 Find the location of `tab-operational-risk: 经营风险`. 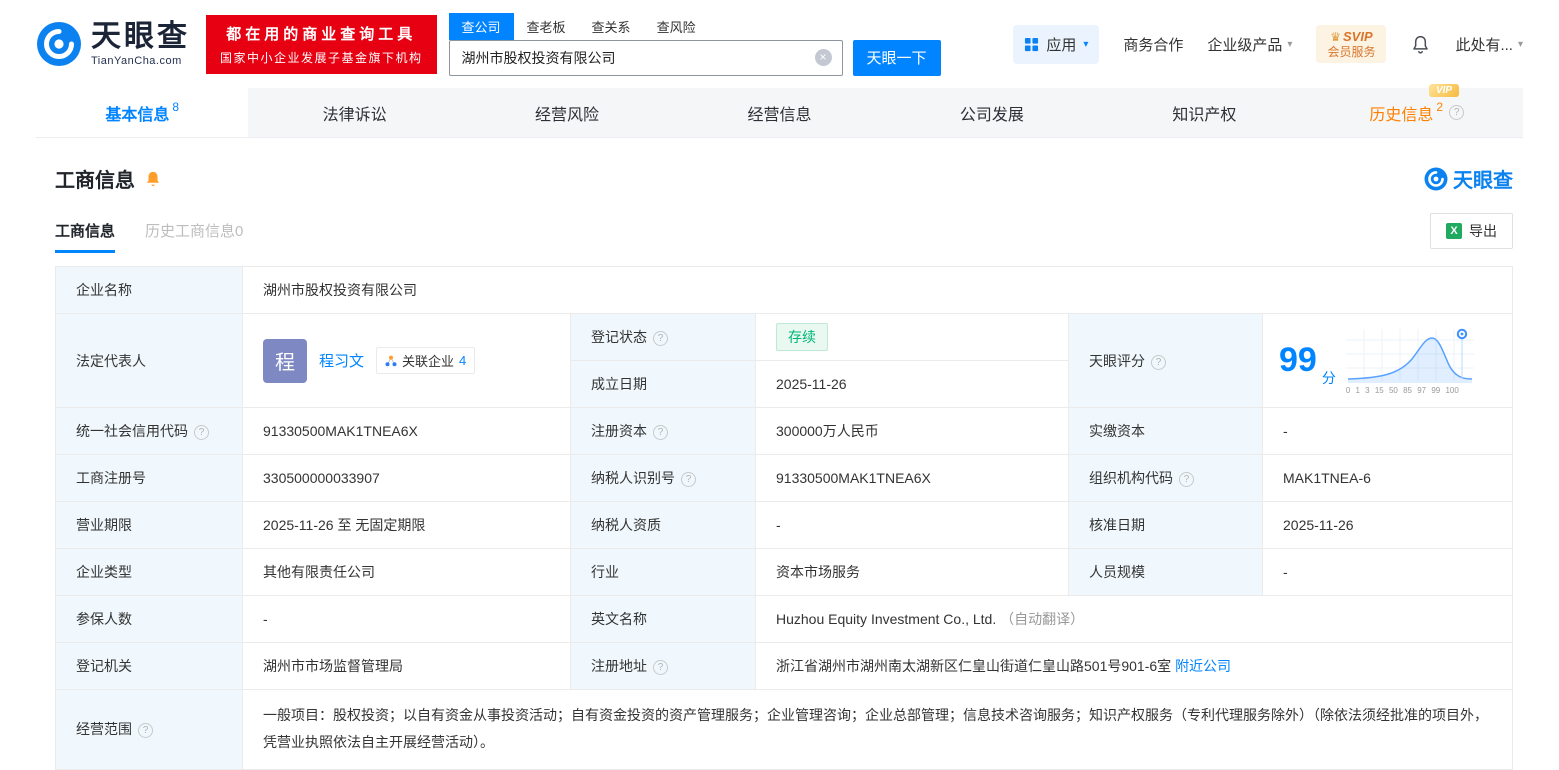

tab-operational-risk: 经营风险 is located at coordinates (567, 112).